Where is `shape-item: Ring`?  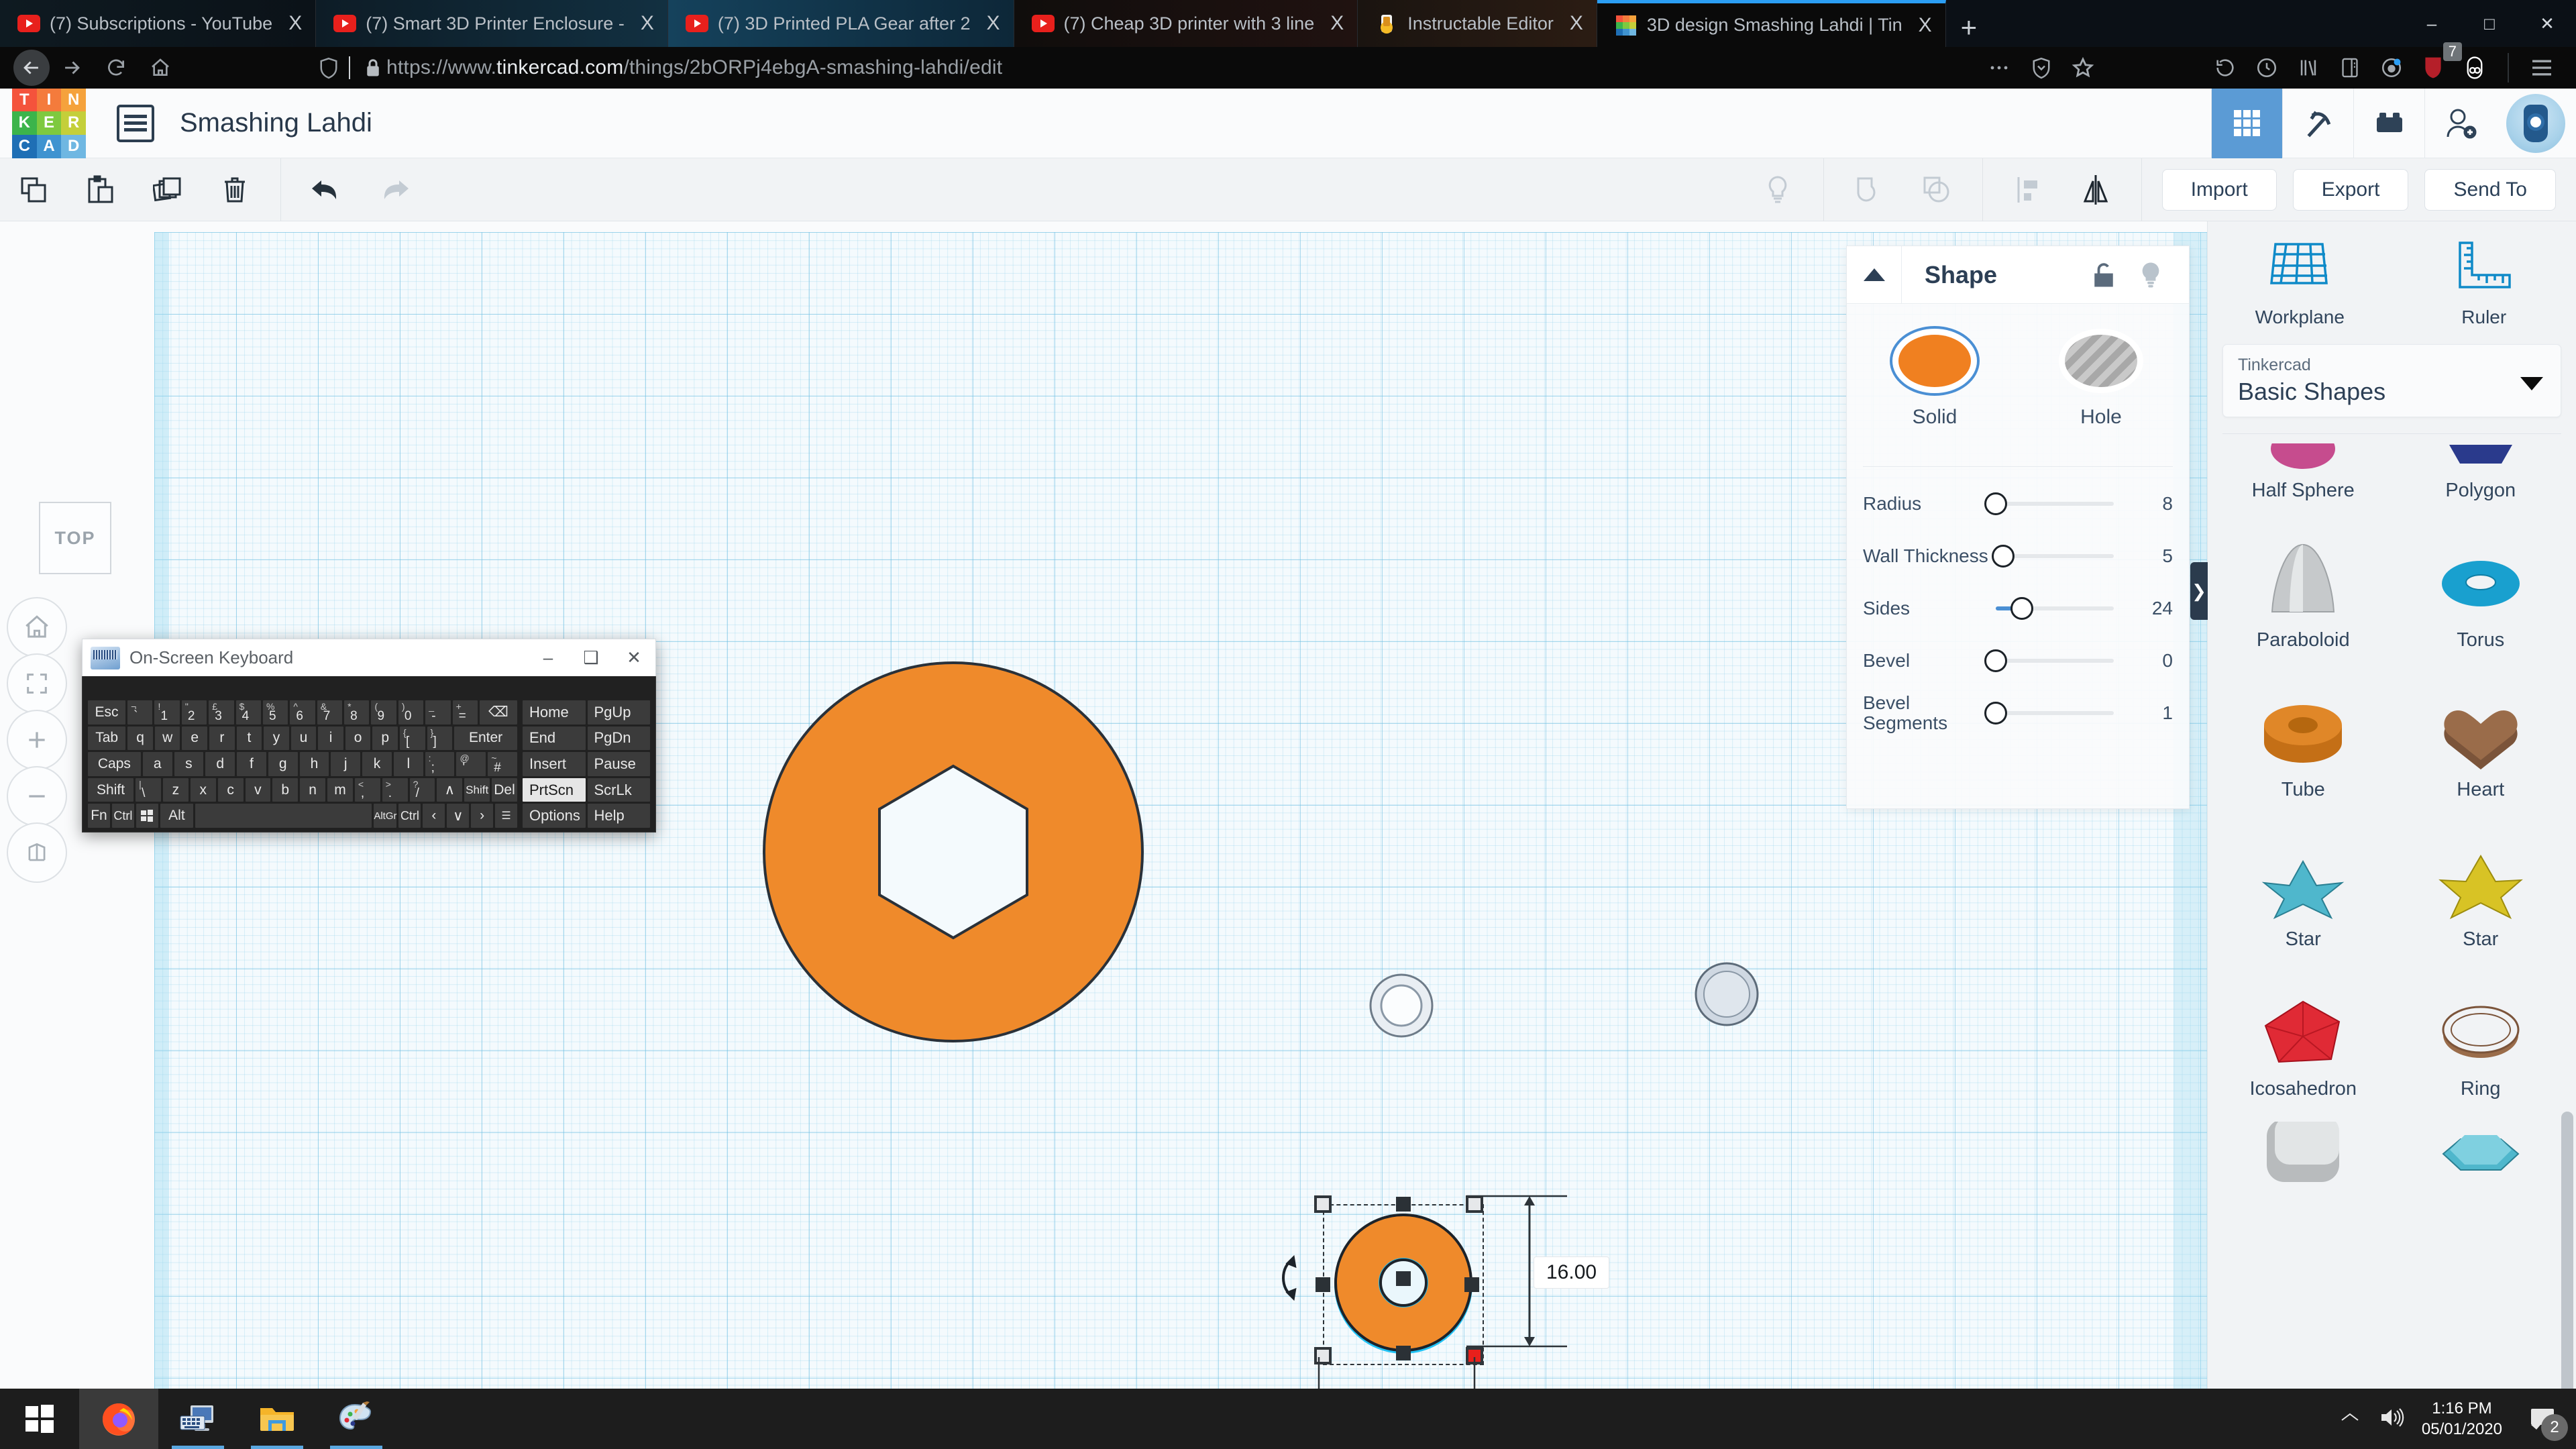
shape-item: Ring is located at coordinates (2481, 1037).